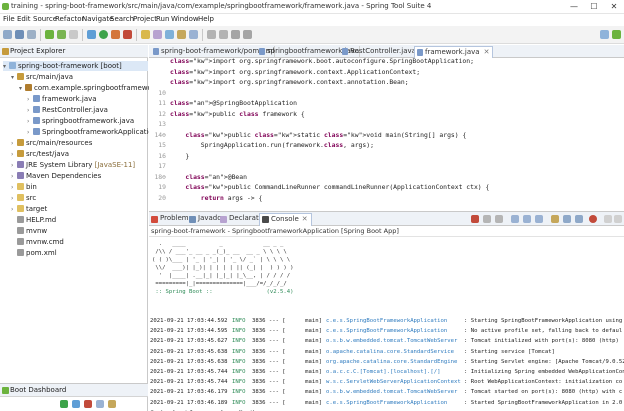 The width and height of the screenshot is (624, 411). I want to click on tree-item: › src/main/resources, so click(51, 143).